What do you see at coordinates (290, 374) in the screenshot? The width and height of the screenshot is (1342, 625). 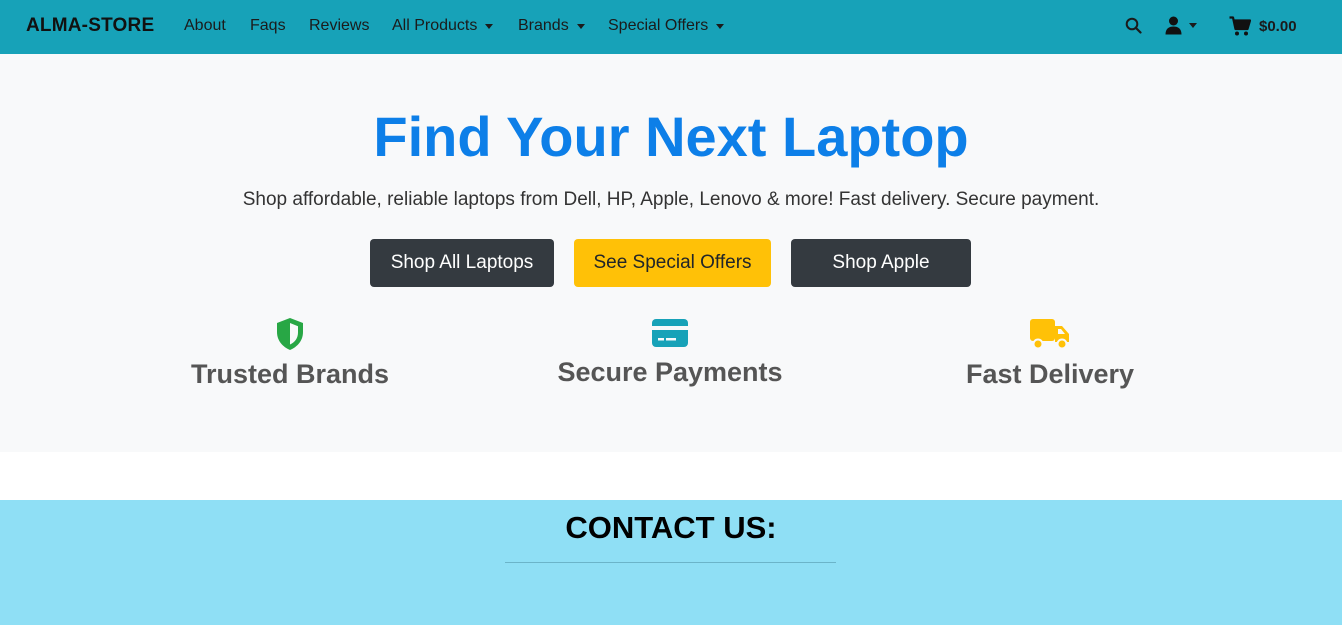 I see `feature-label: Trusted Brands` at bounding box center [290, 374].